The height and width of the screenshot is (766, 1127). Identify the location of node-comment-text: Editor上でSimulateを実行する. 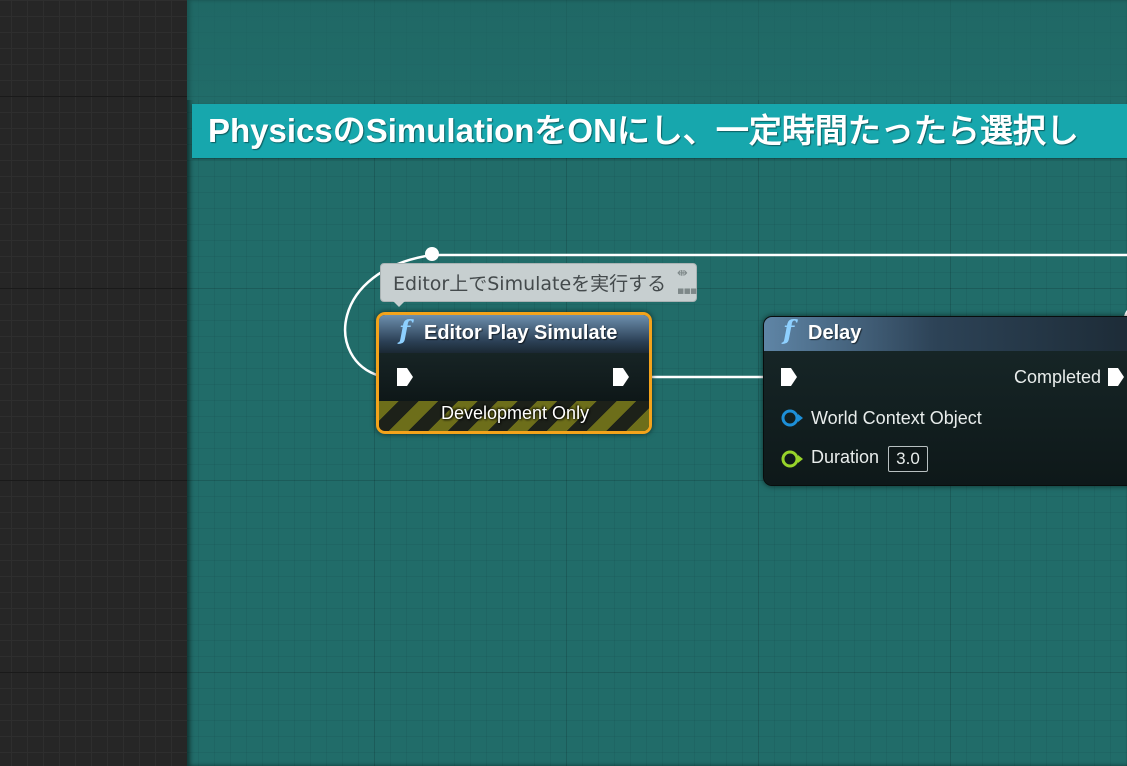
(530, 284).